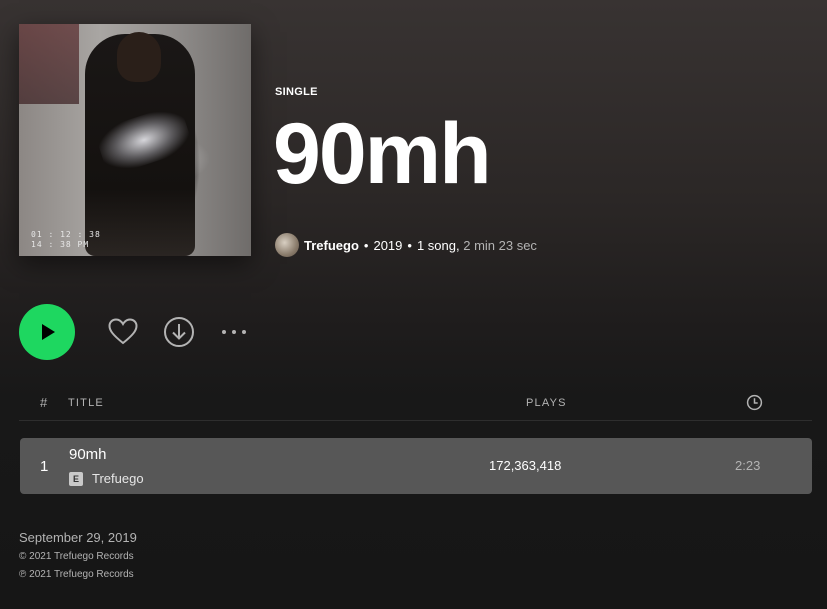 This screenshot has height=609, width=827. Describe the element at coordinates (78, 537) in the screenshot. I see `release-date: September 29, 2019` at that location.